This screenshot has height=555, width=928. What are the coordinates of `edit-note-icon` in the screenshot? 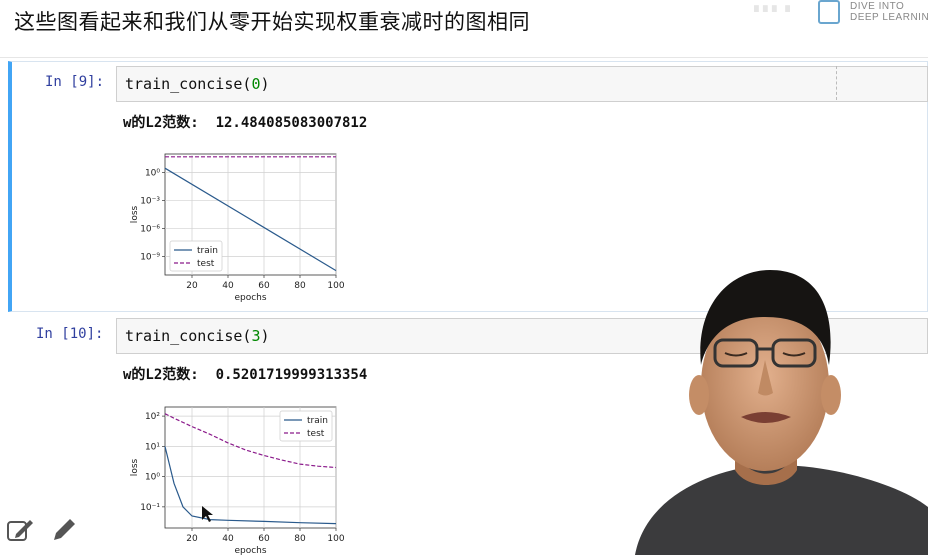 It's located at (21, 530).